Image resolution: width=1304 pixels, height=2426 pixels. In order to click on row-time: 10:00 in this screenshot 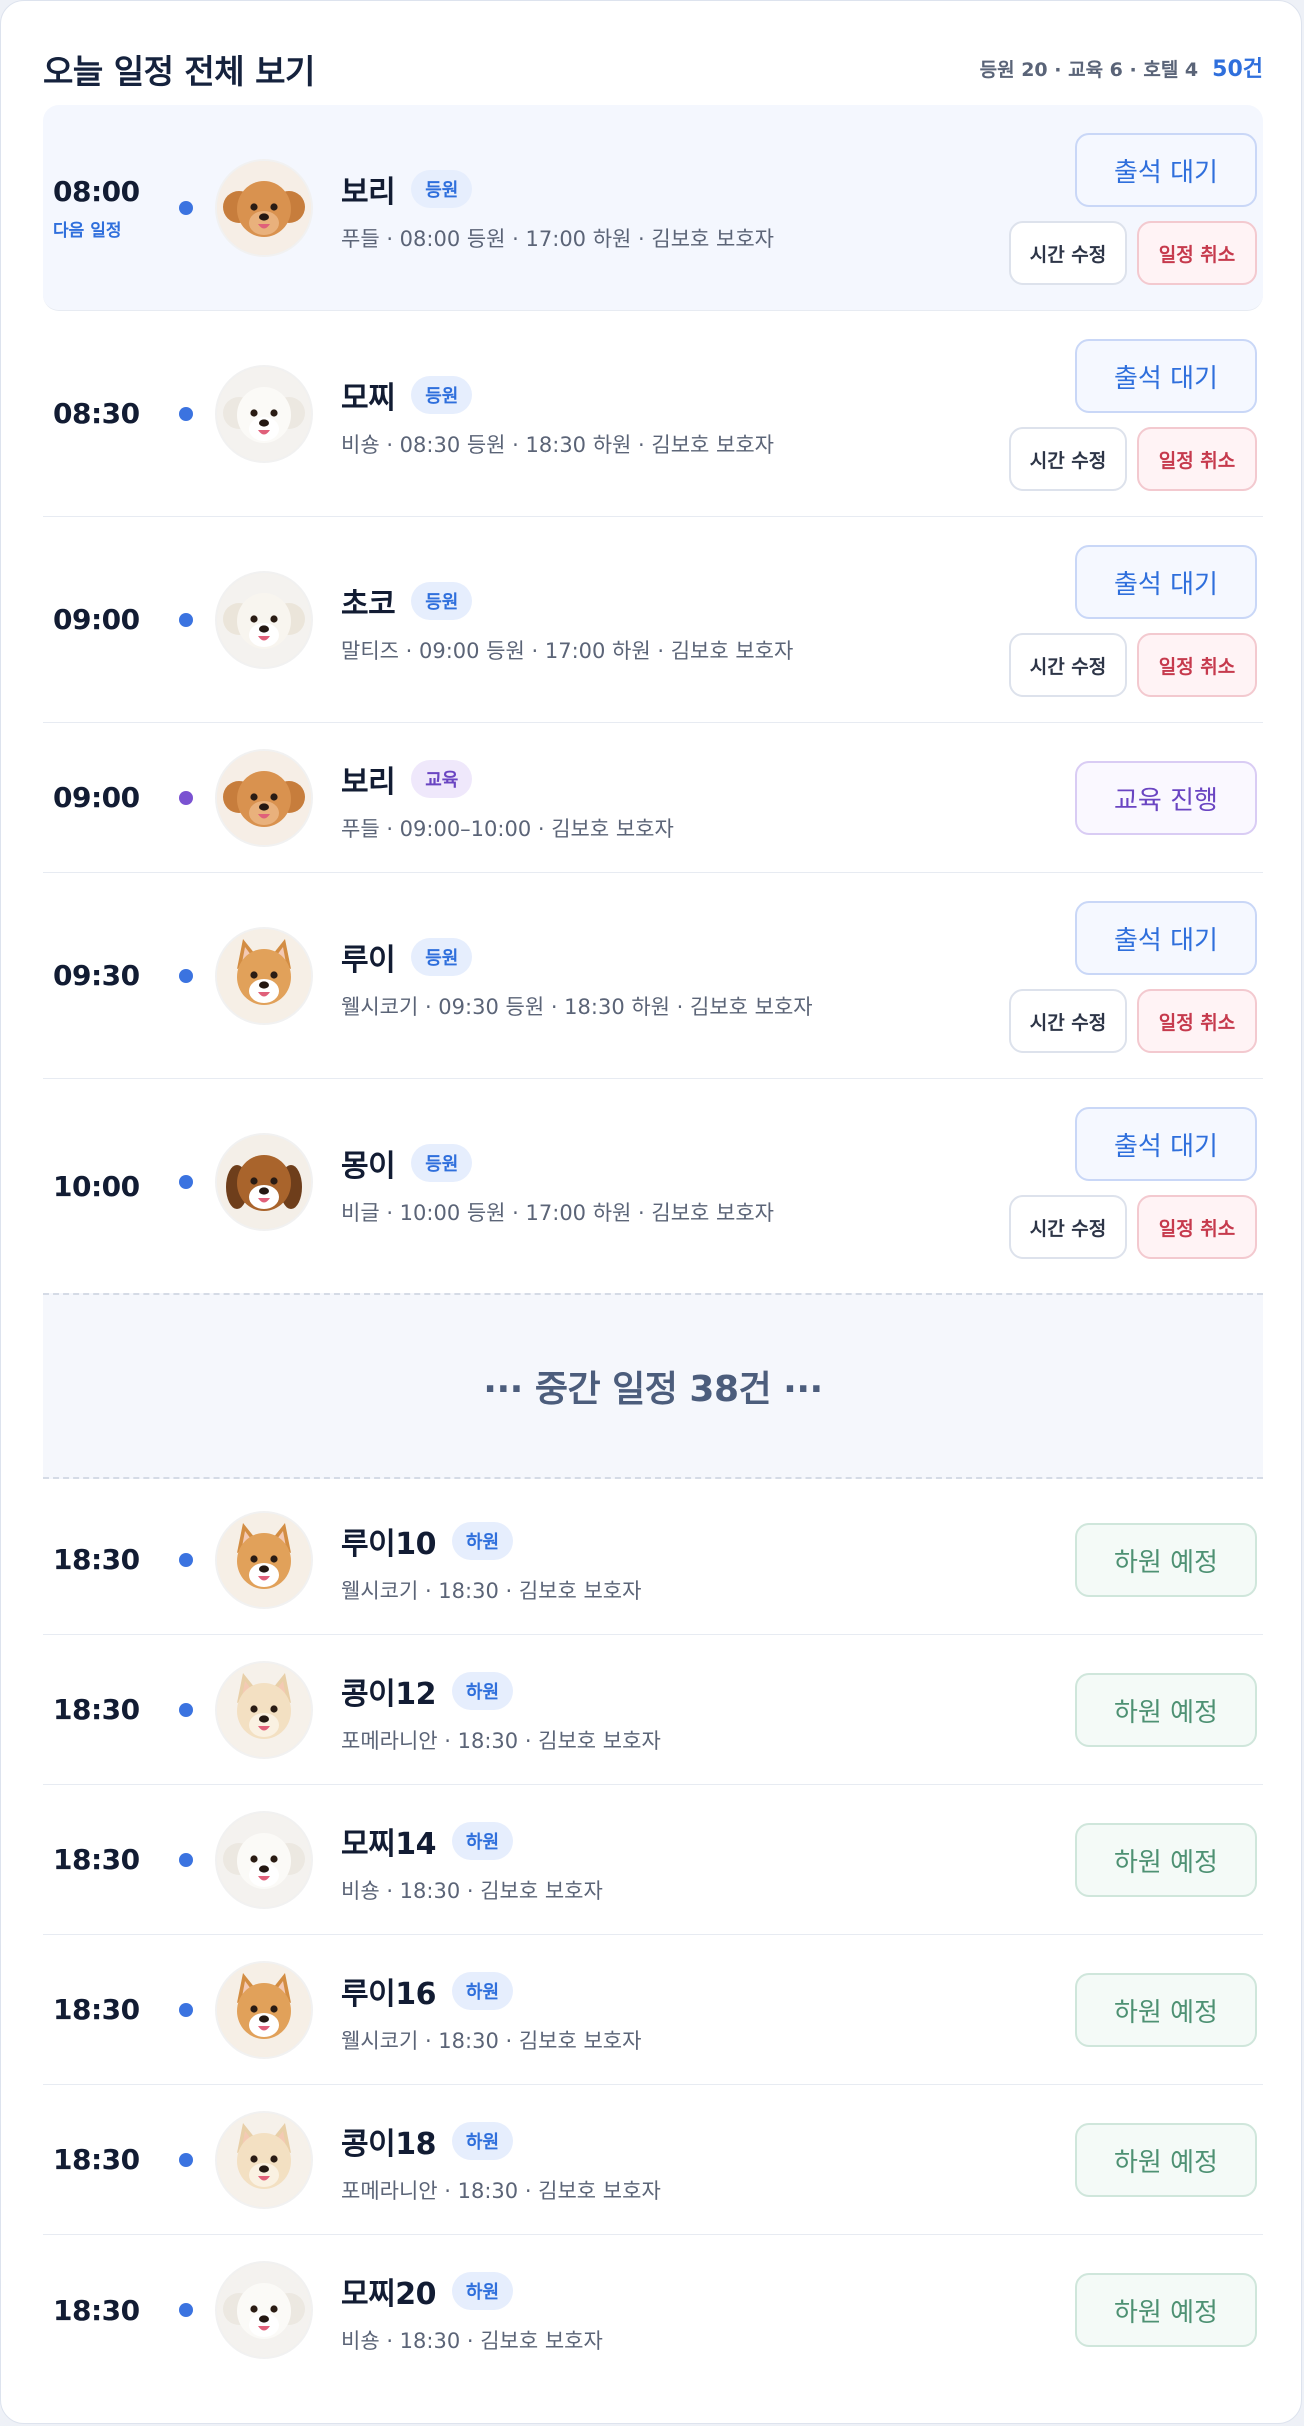, I will do `click(96, 1186)`.